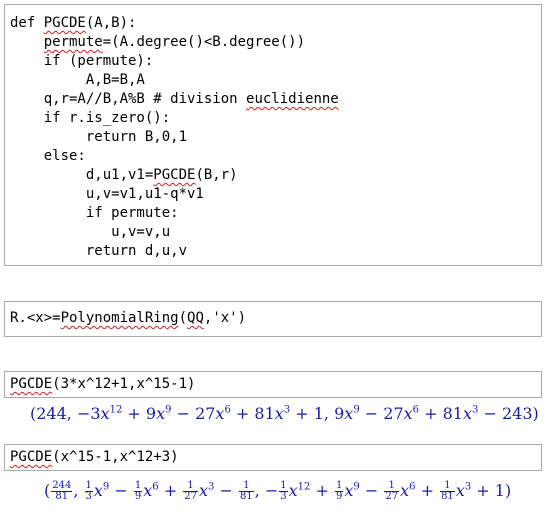 Image resolution: width=546 pixels, height=516 pixels. What do you see at coordinates (90, 118) in the screenshot?
I see `code-line: if r.is_zero():` at bounding box center [90, 118].